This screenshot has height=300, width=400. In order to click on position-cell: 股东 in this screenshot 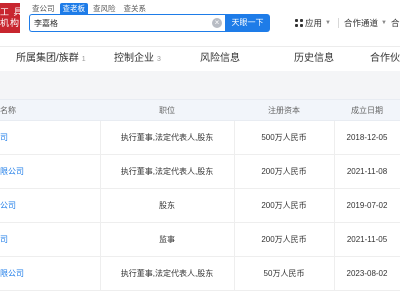, I will do `click(167, 205)`.